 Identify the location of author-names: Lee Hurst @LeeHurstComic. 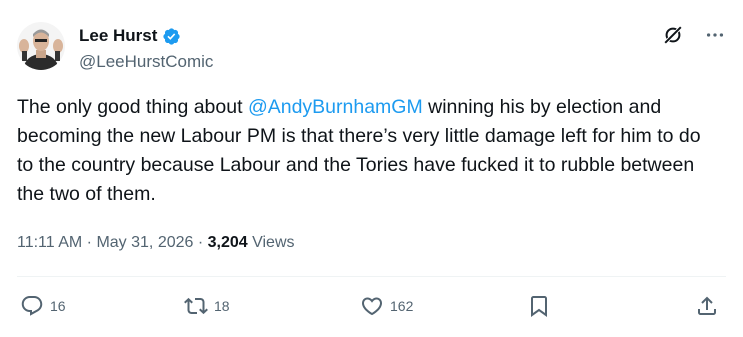
(146, 48).